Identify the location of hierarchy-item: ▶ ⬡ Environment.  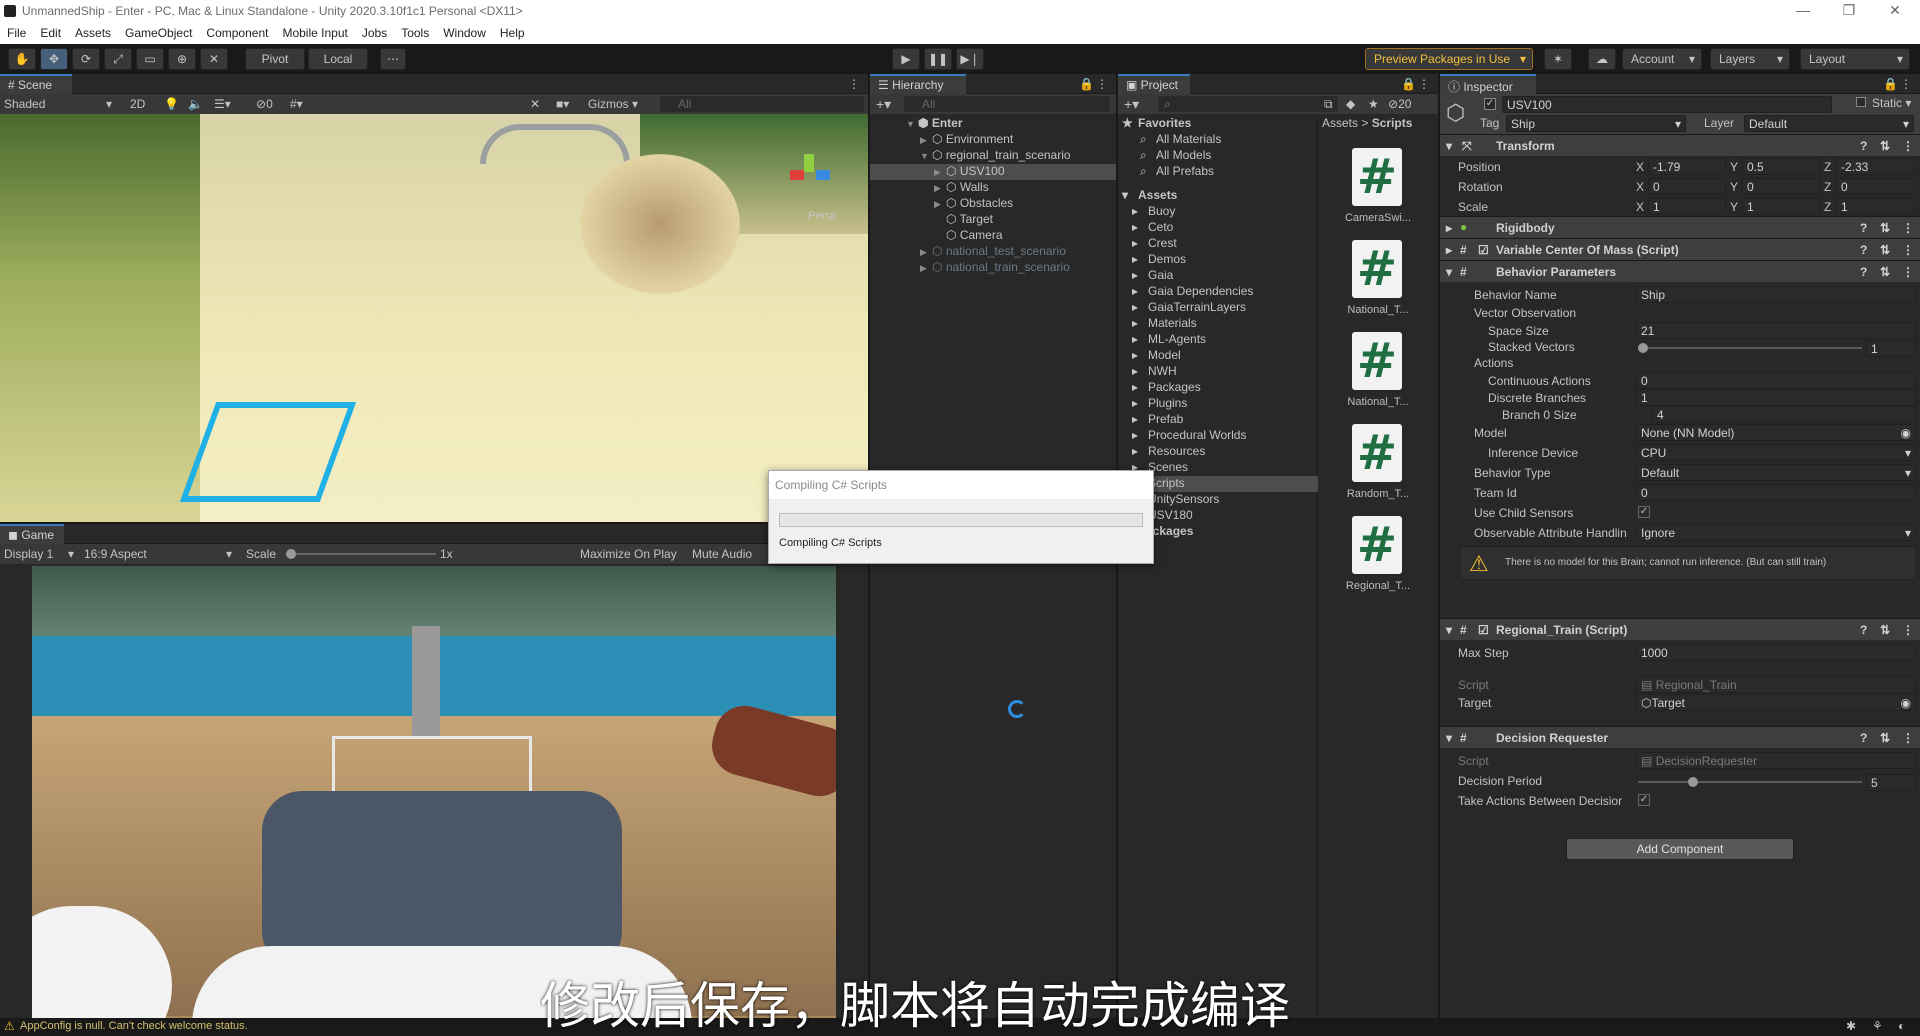
(993, 140).